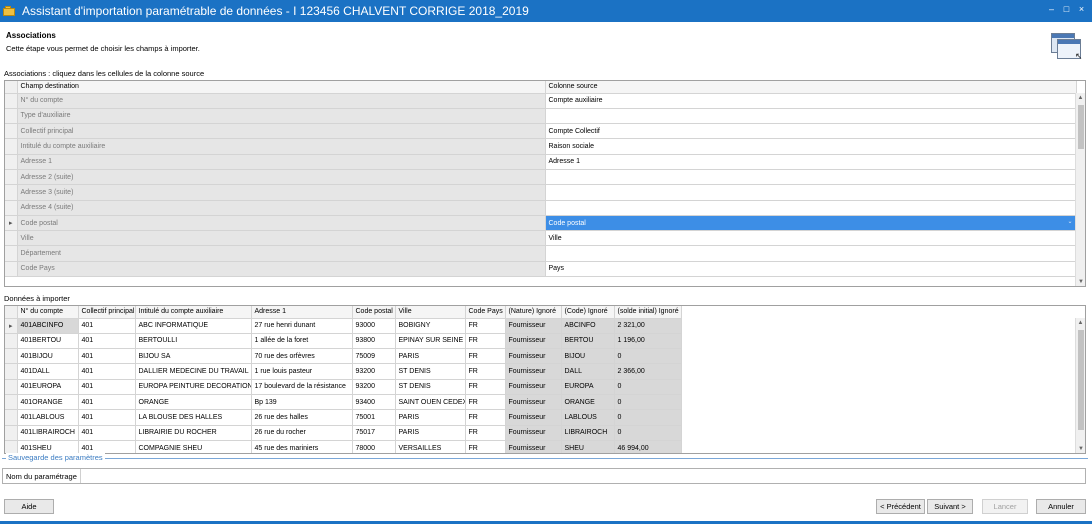  What do you see at coordinates (430, 312) in the screenshot?
I see `data-column-header: Ville` at bounding box center [430, 312].